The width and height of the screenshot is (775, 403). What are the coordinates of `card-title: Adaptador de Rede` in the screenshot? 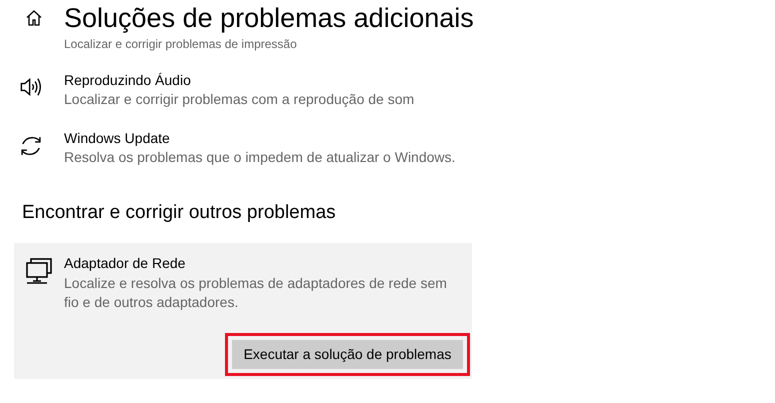 It's located at (125, 263).